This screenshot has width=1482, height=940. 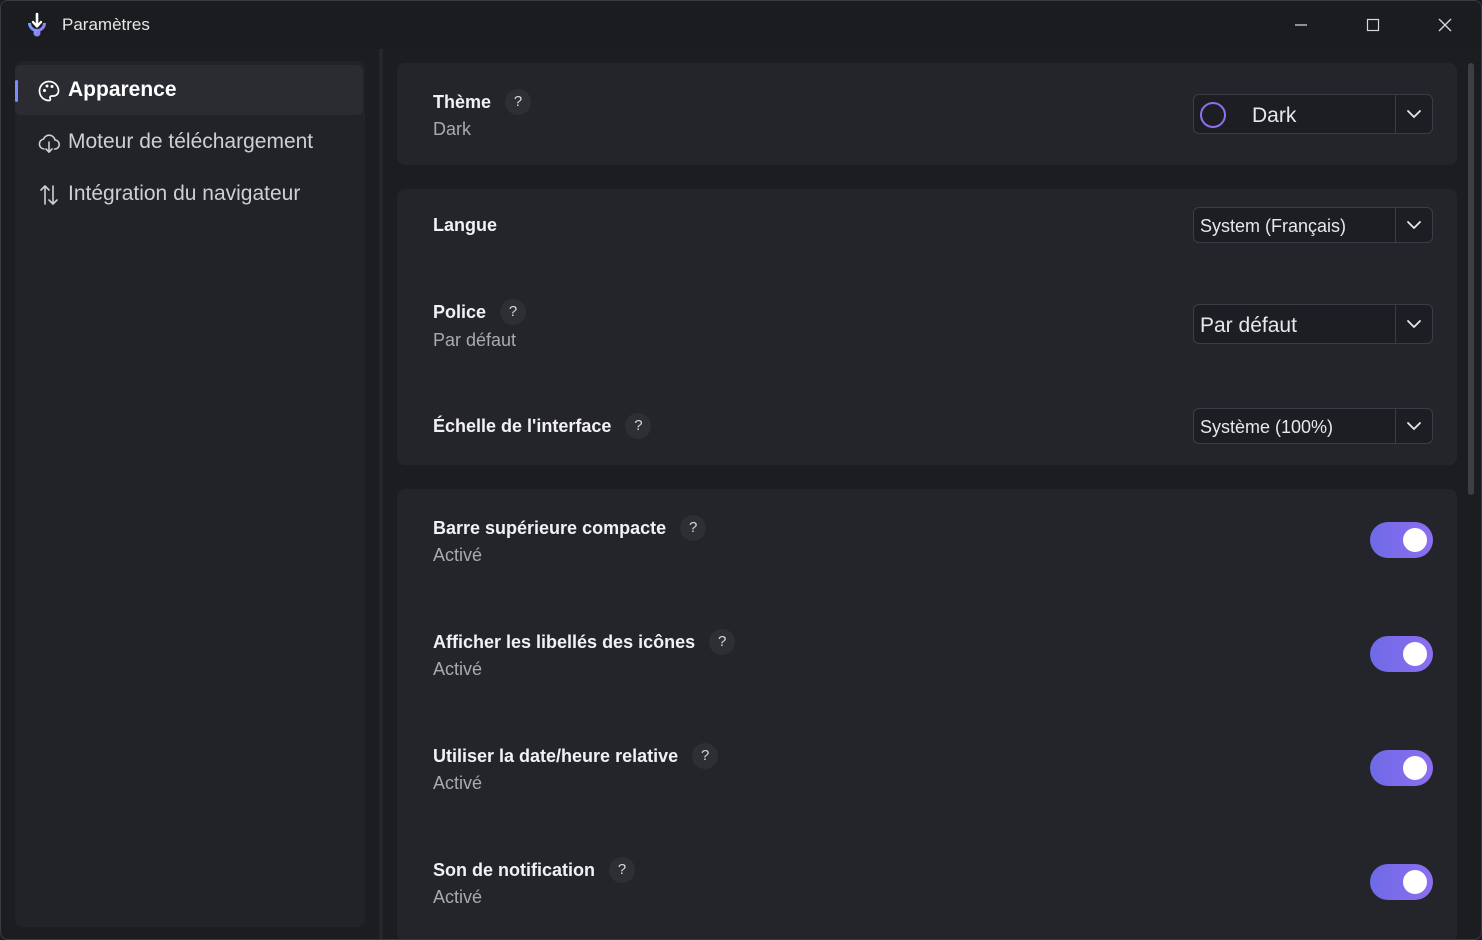 What do you see at coordinates (49, 143) in the screenshot?
I see `cloud-download-icon` at bounding box center [49, 143].